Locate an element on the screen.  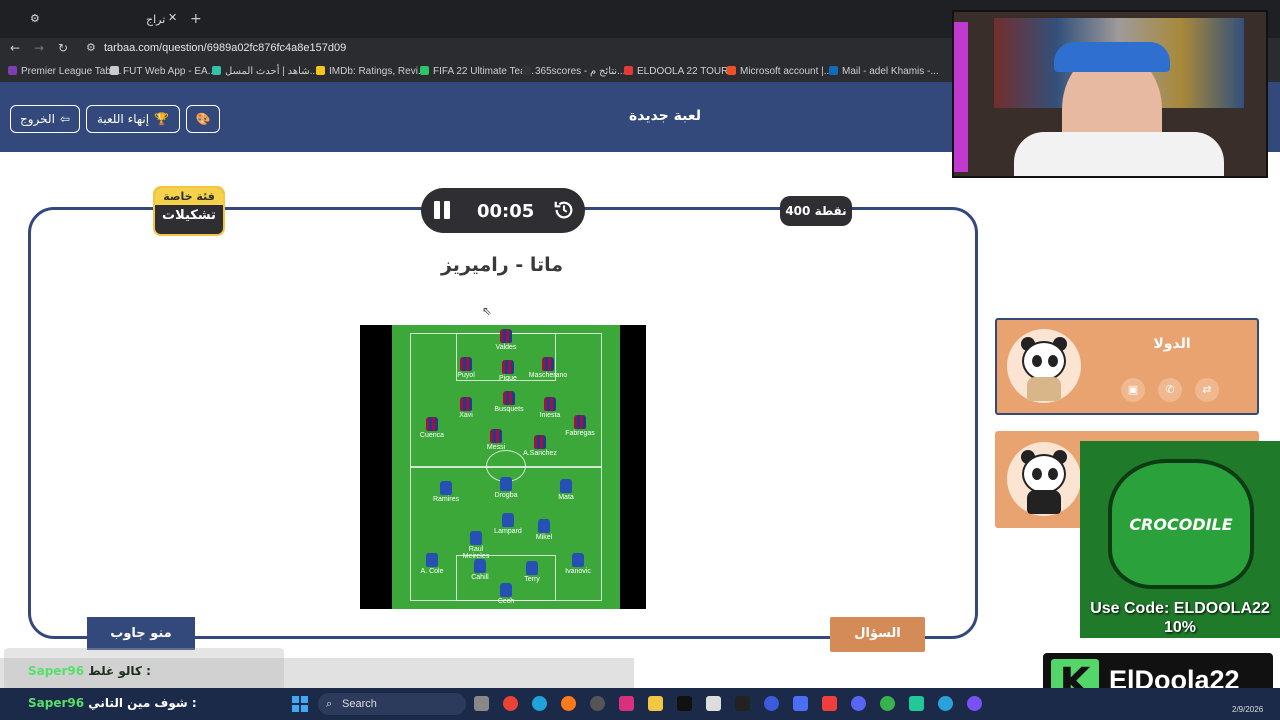
player-marker: Pique is located at coordinates (508, 371).